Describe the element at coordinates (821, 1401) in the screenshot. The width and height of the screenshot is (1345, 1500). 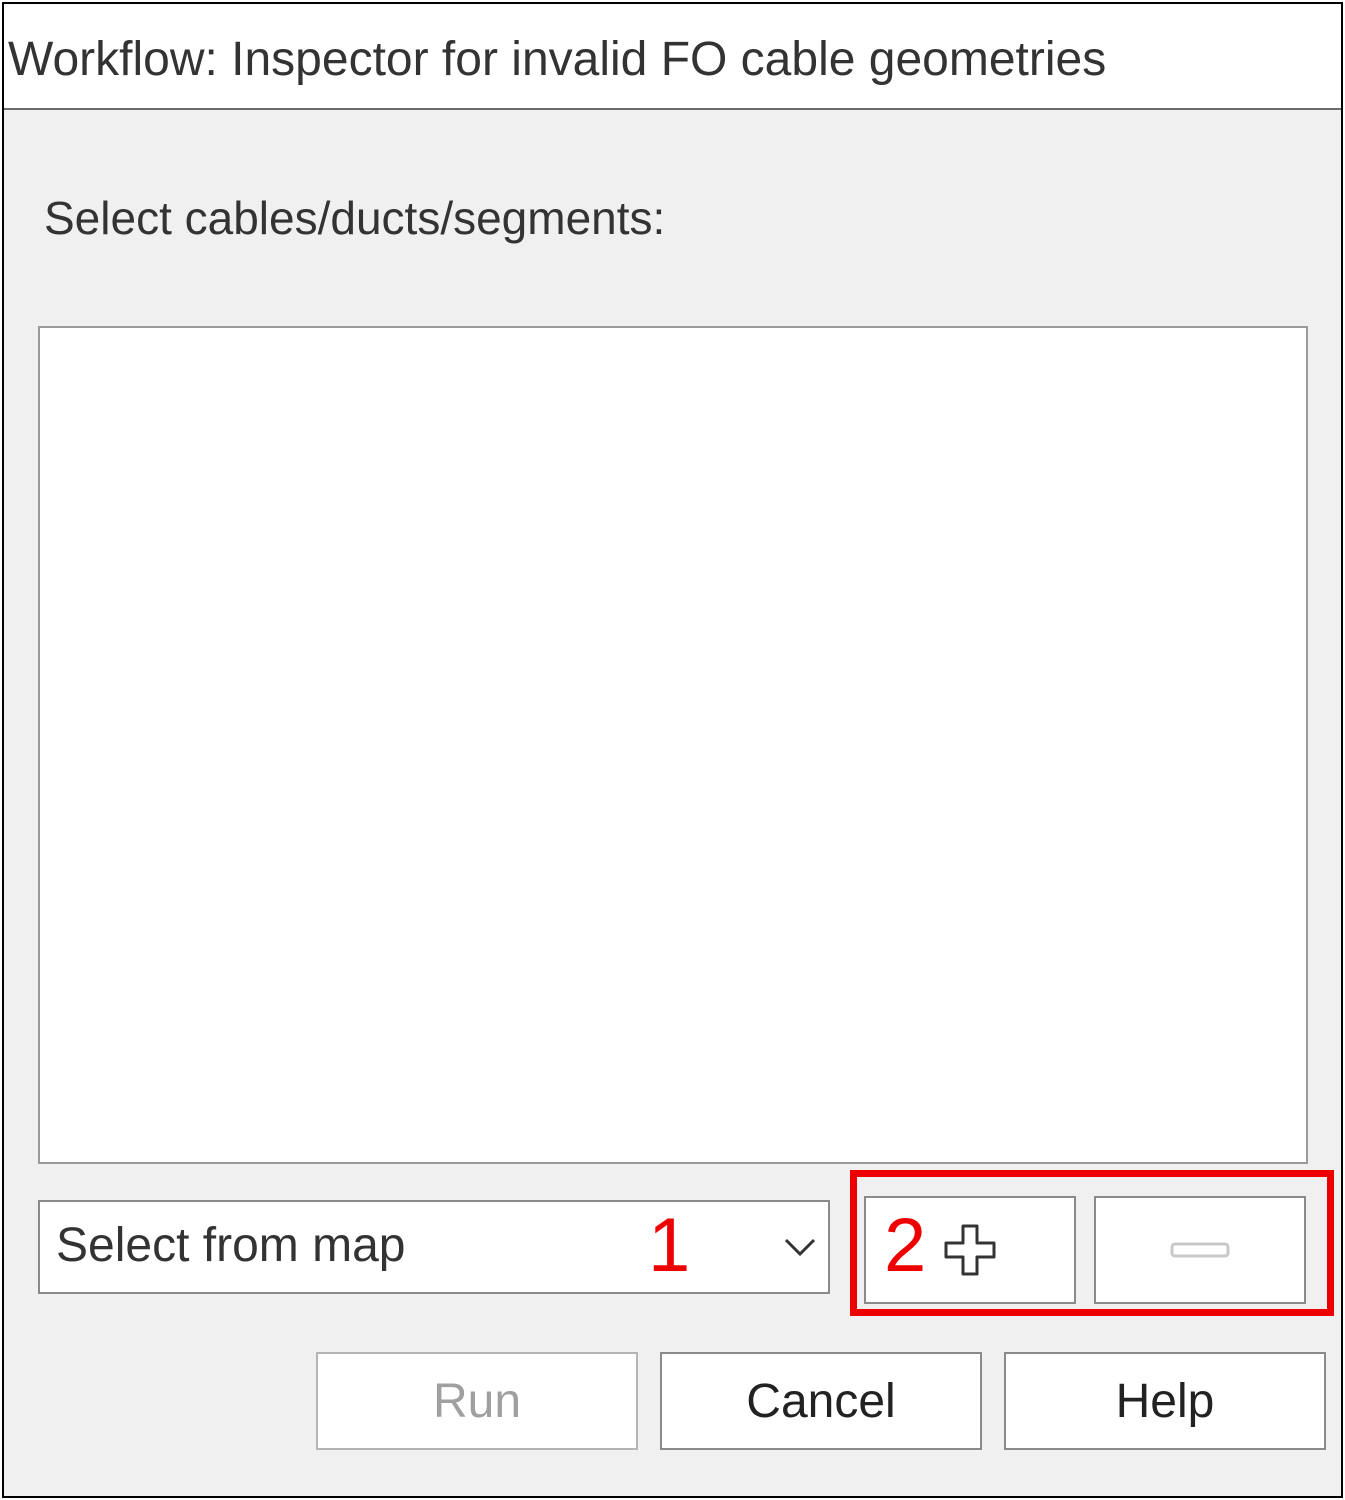
I see `cancel-button: Cancel` at that location.